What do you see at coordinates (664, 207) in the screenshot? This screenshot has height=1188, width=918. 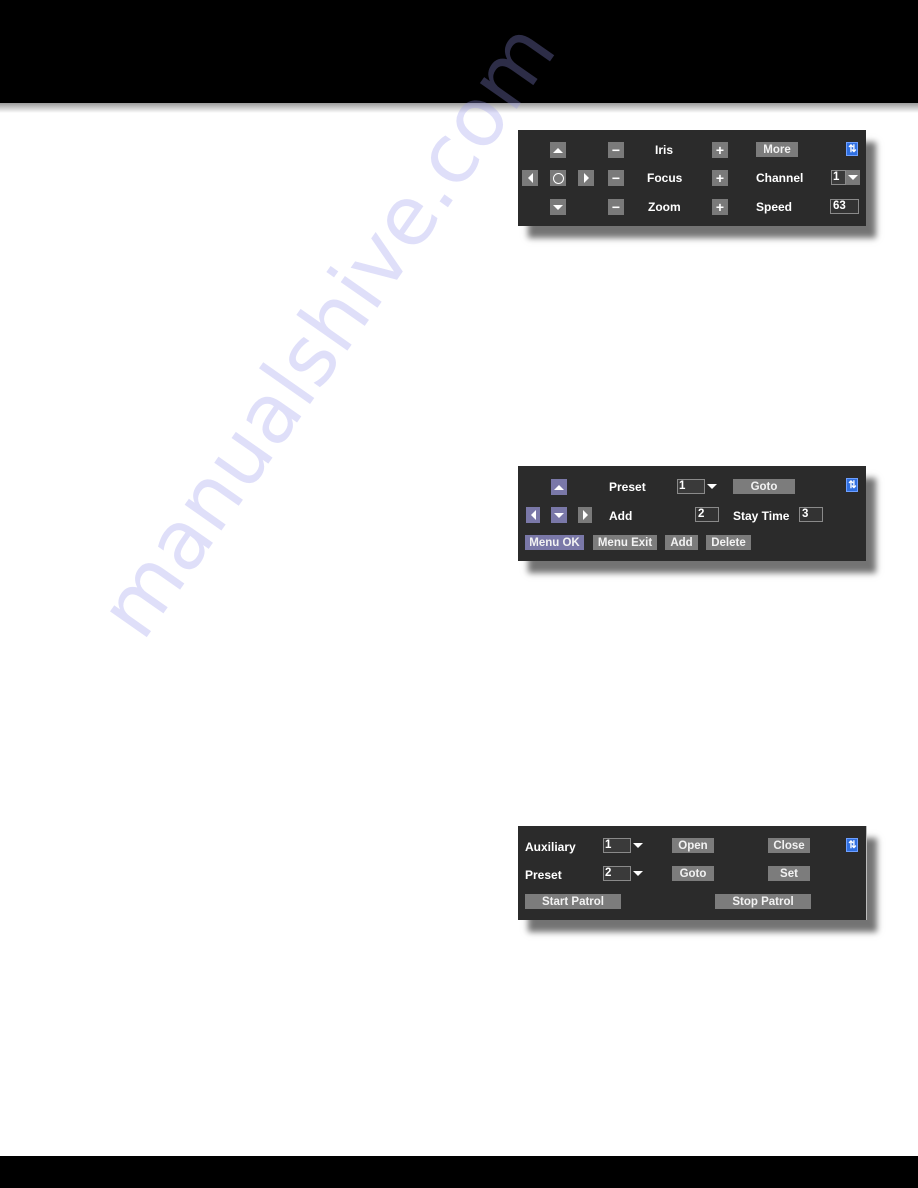 I see `zoom-label: Zoom` at bounding box center [664, 207].